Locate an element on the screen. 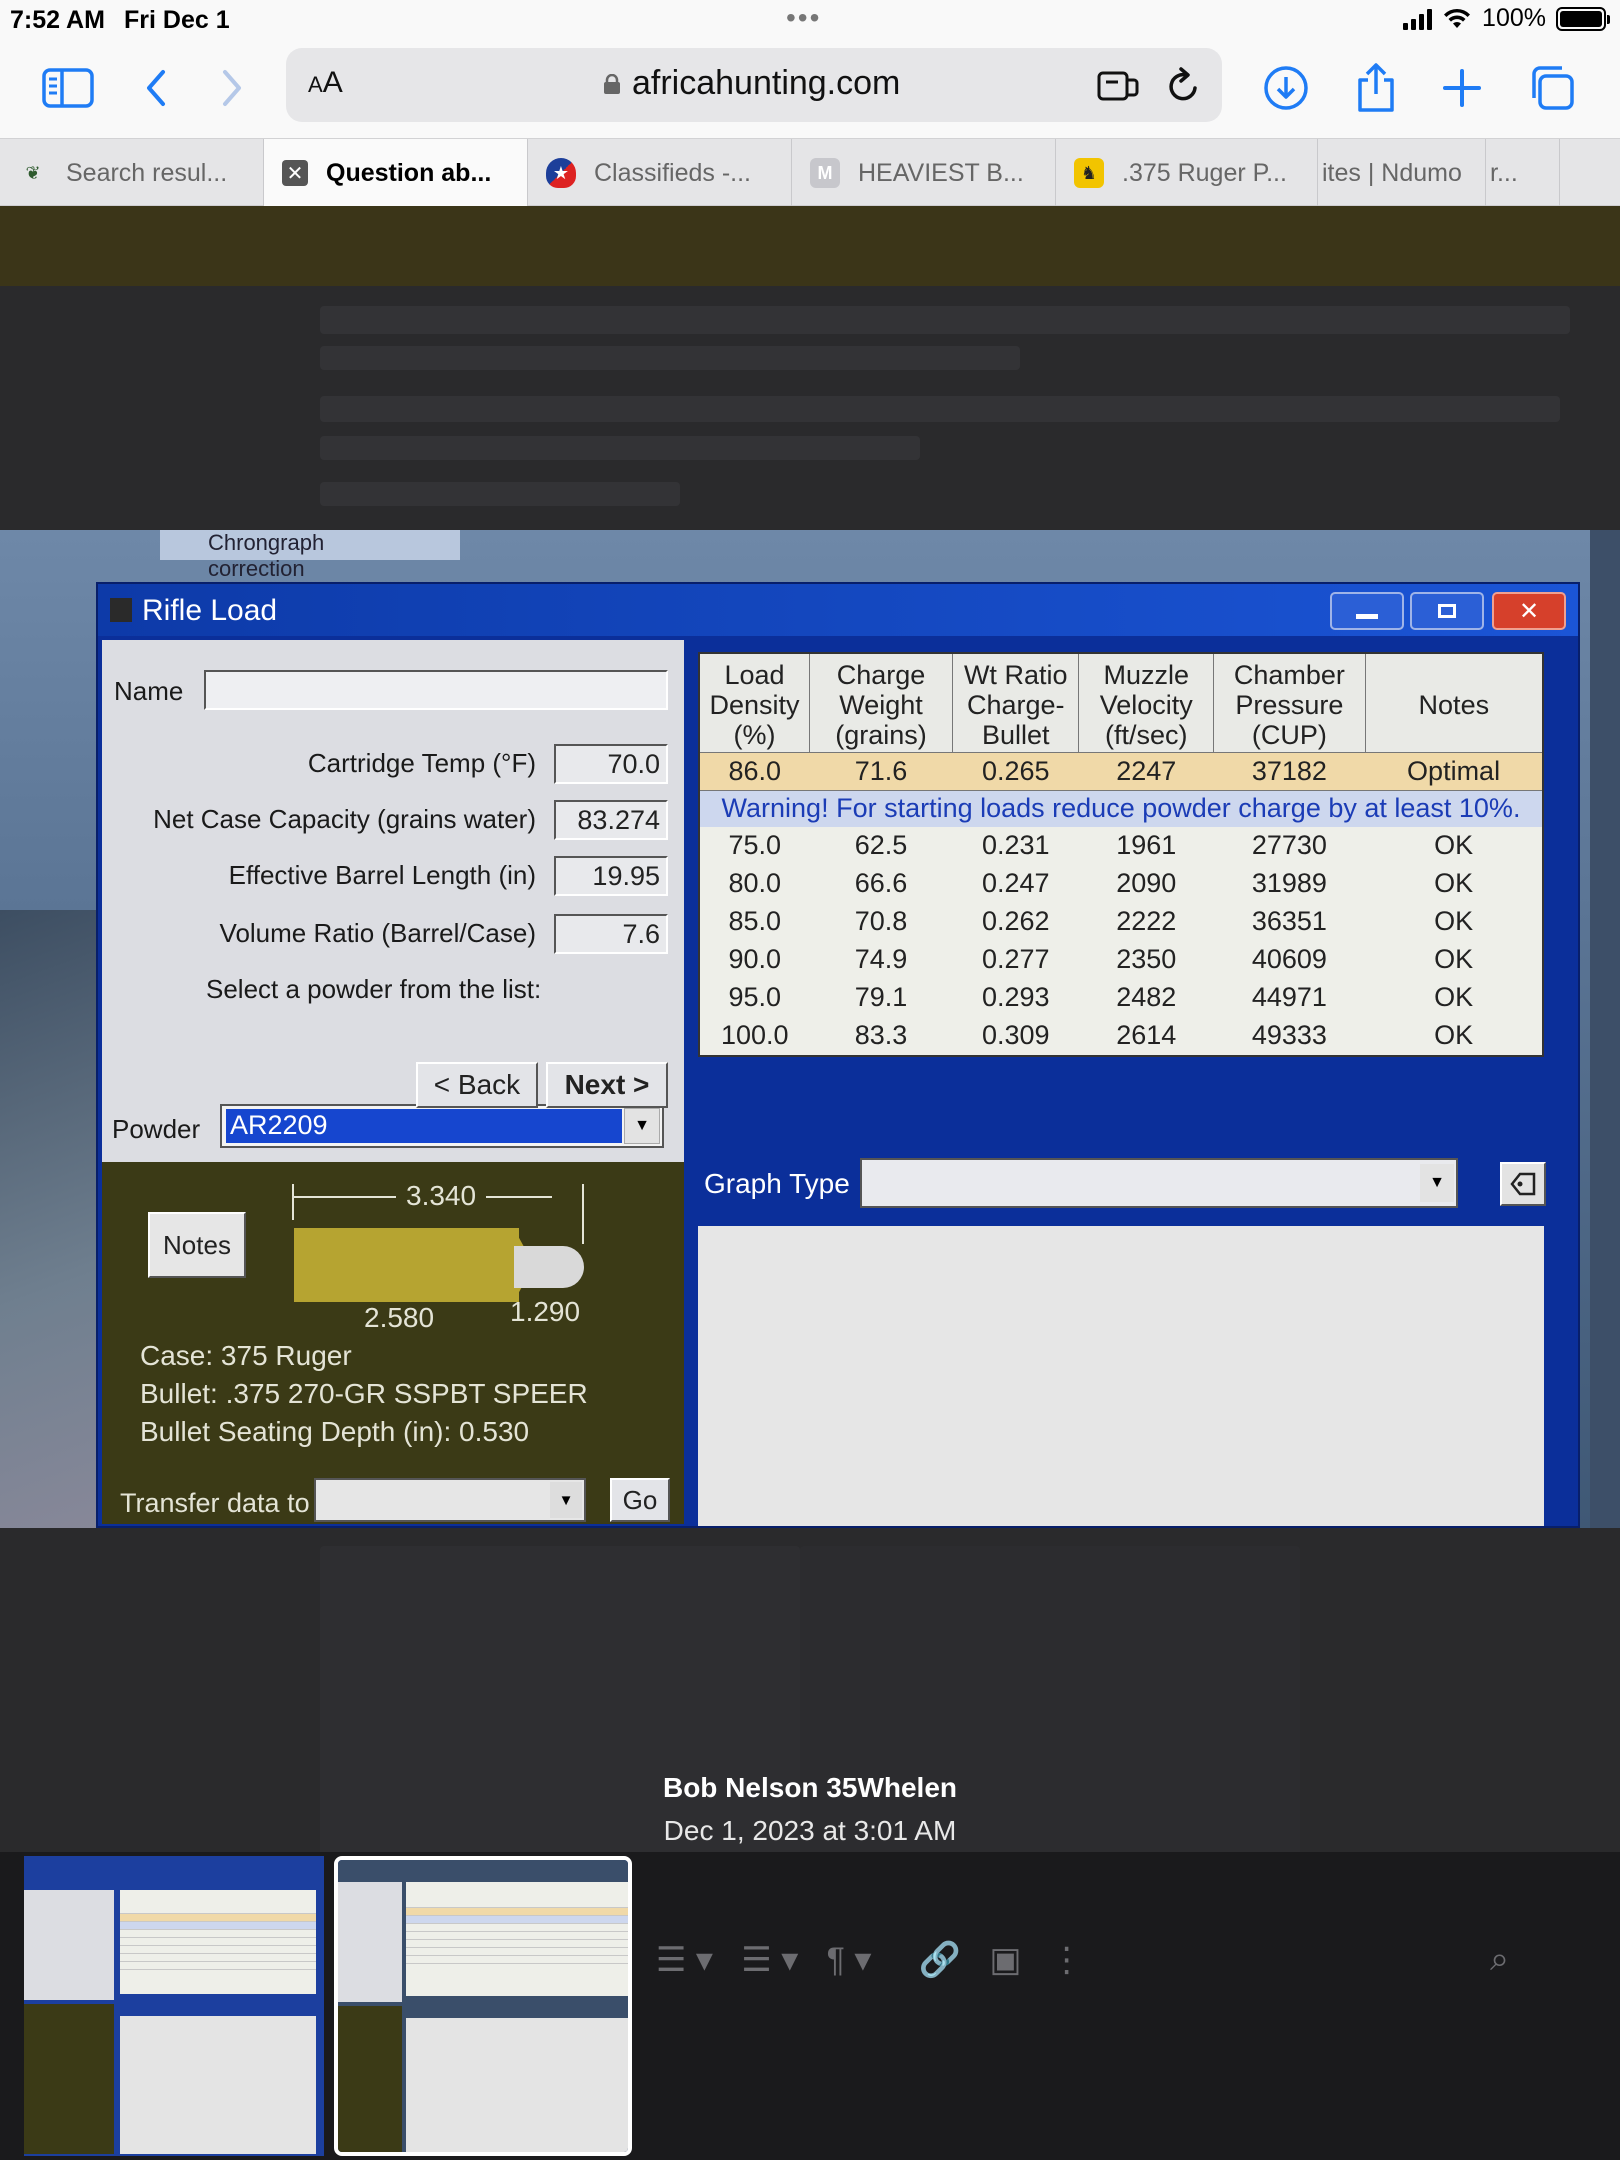  next-button: Next > is located at coordinates (607, 1085).